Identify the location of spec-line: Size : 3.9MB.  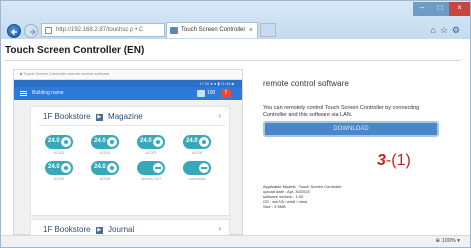
(274, 206).